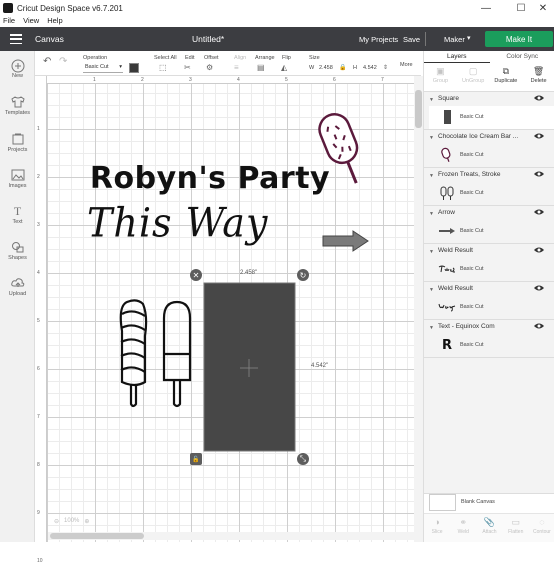 This screenshot has width=554, height=564. I want to click on menu-view: View, so click(31, 21).